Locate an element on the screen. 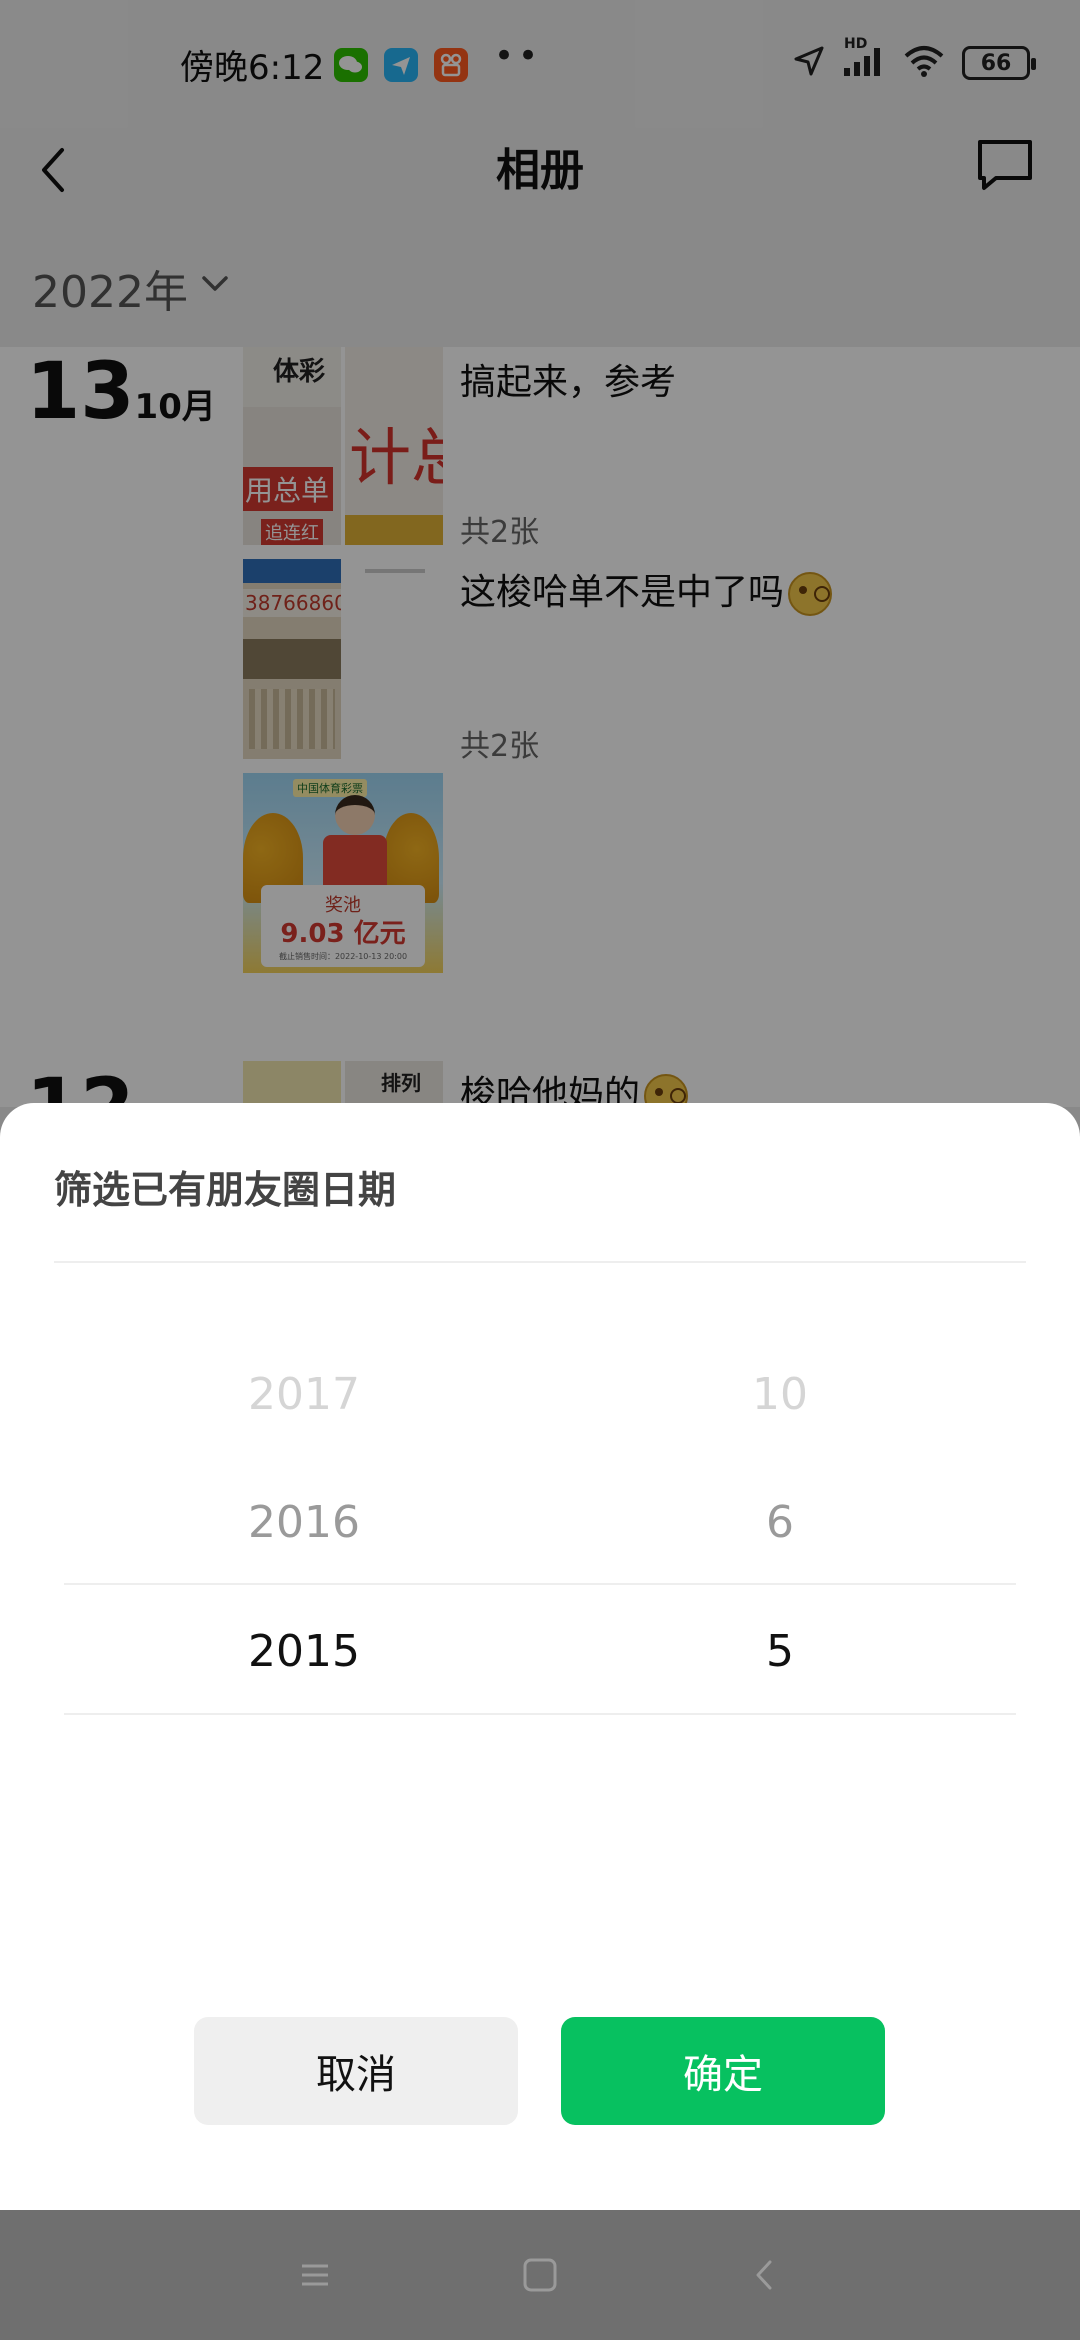 This screenshot has height=2340, width=1080. picker-selection-bottom-line is located at coordinates (540, 1714).